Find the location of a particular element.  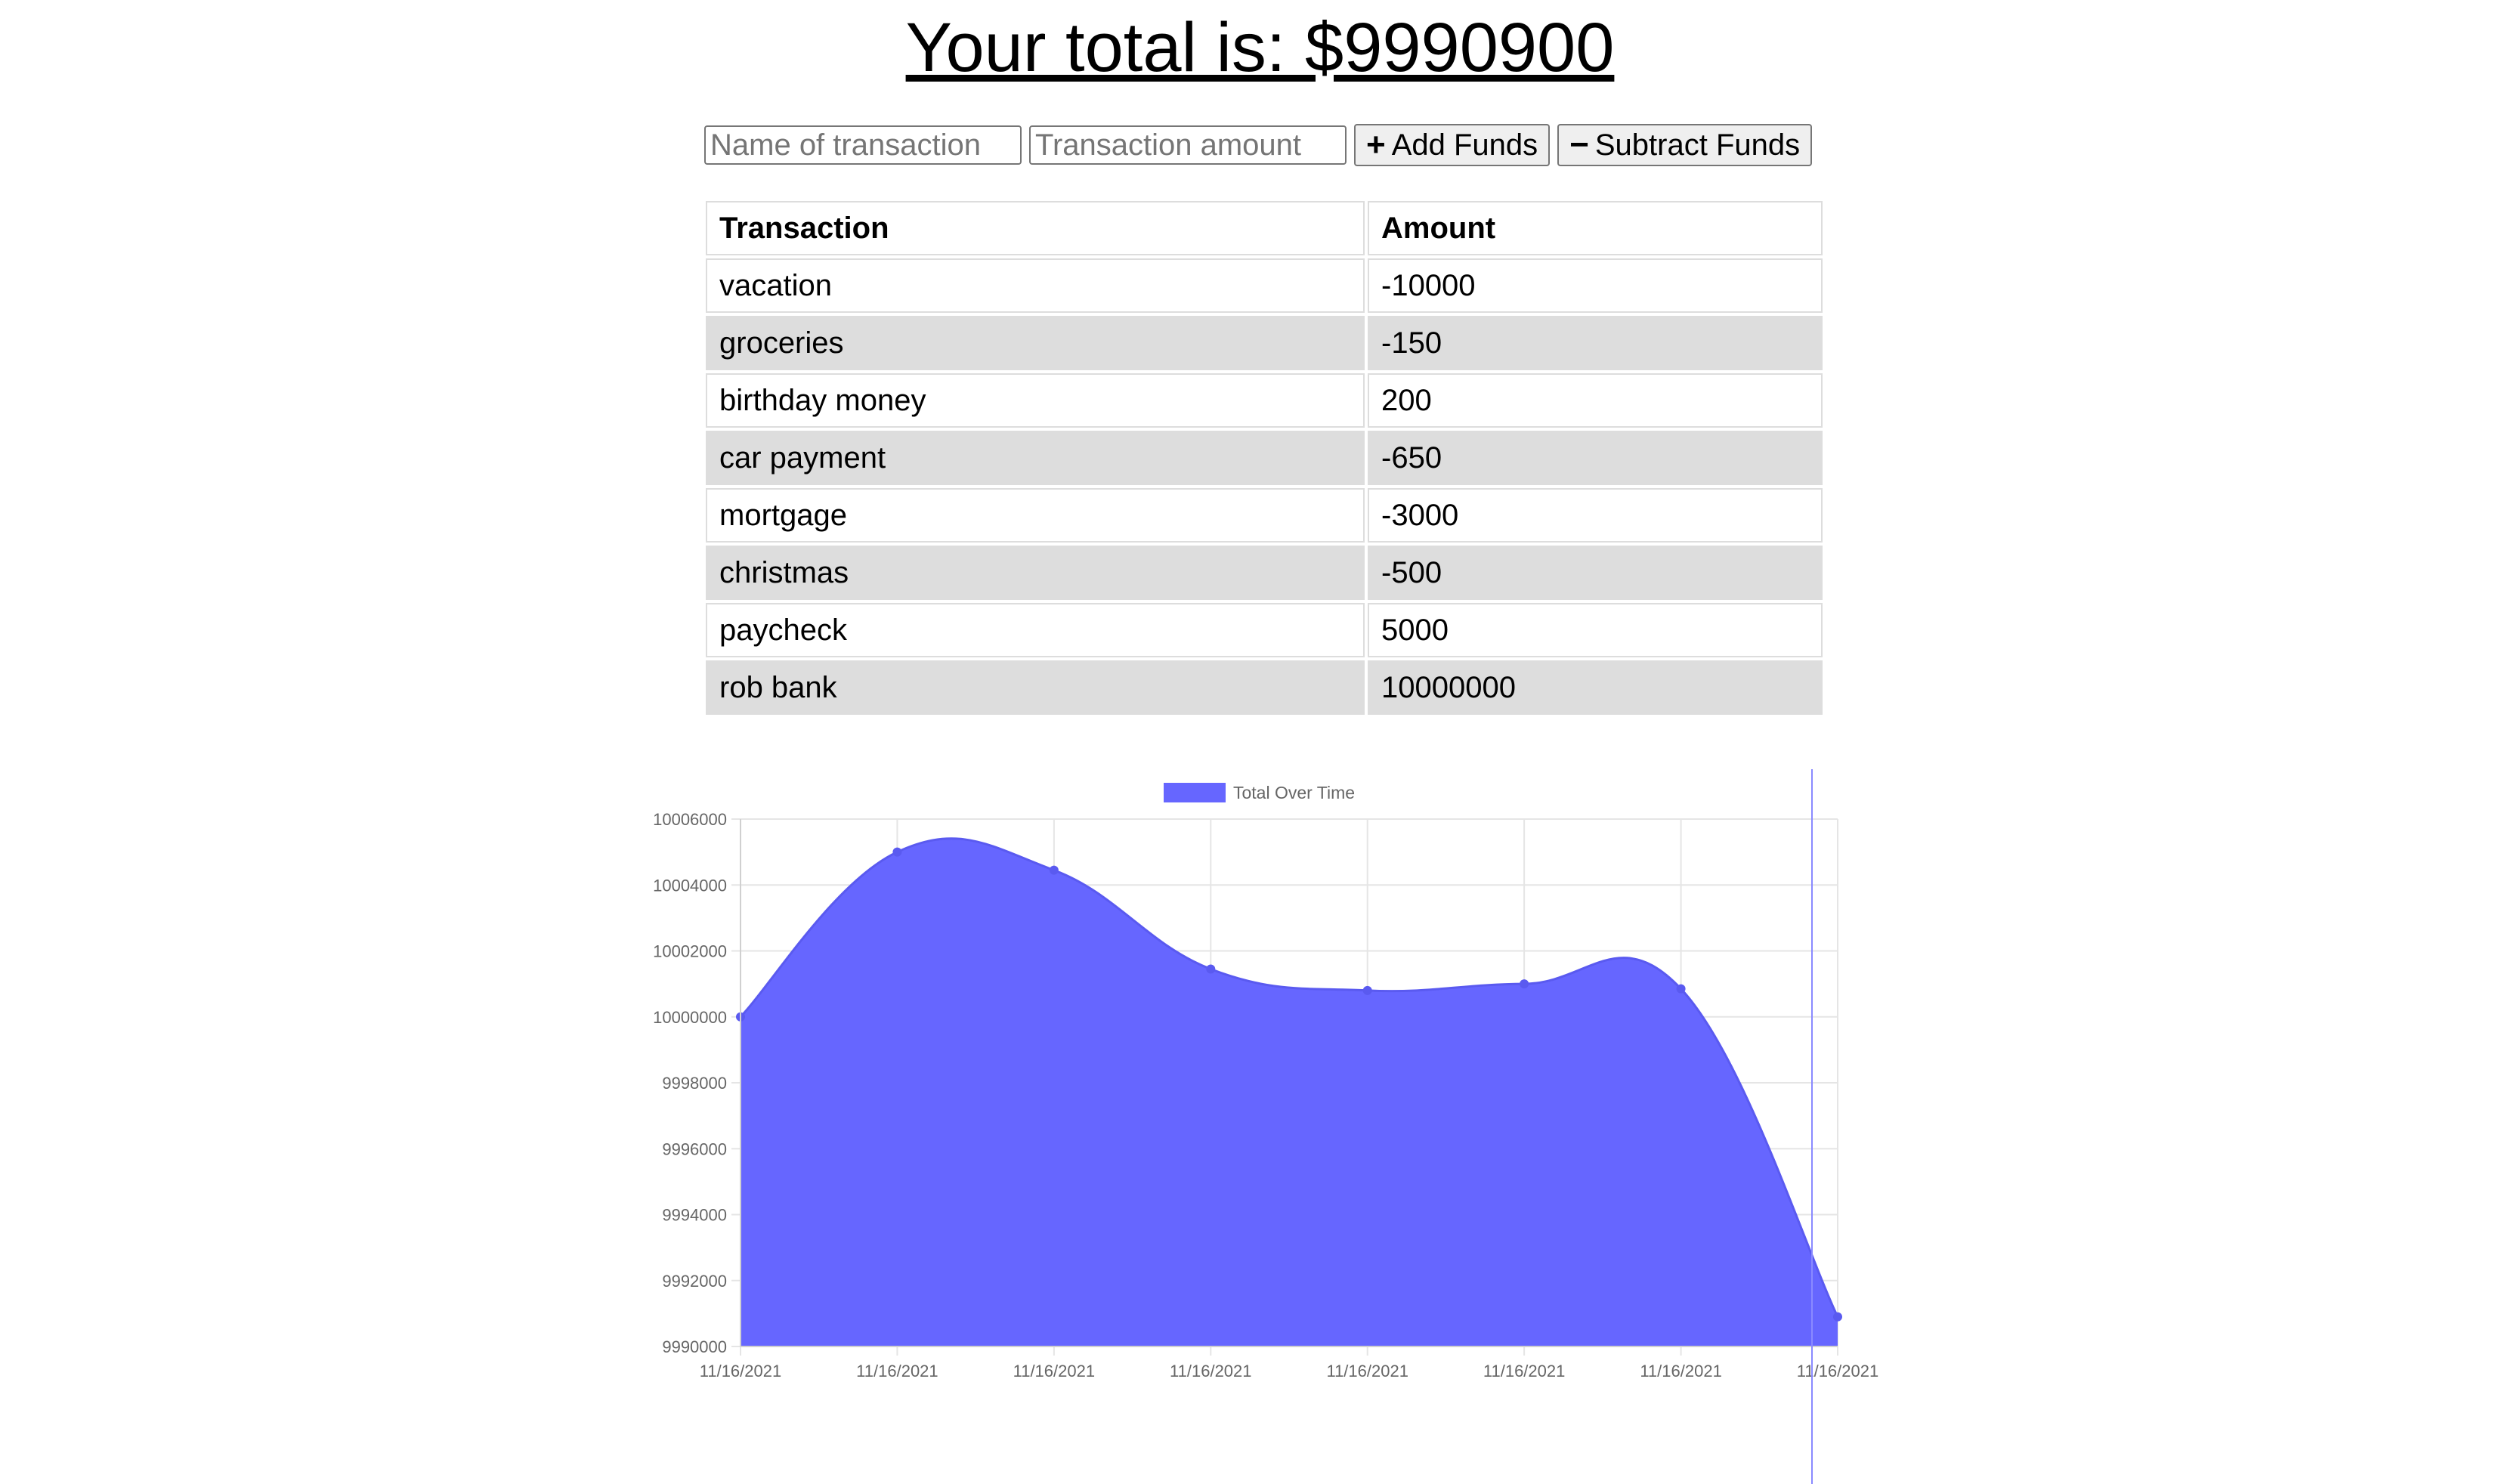

y-tick-label: 10002000 is located at coordinates (690, 952).